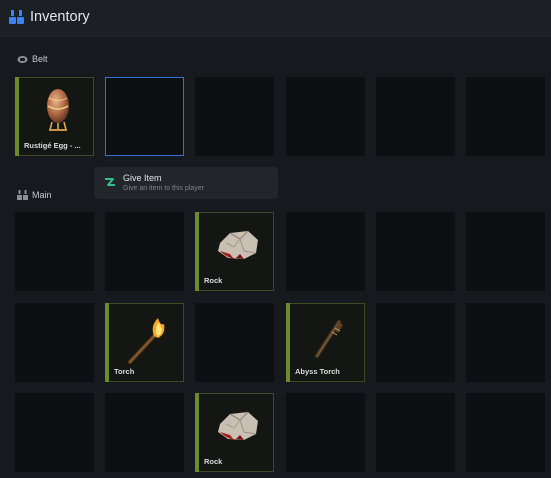 This screenshot has height=478, width=551. I want to click on page-title: Inventory, so click(60, 17).